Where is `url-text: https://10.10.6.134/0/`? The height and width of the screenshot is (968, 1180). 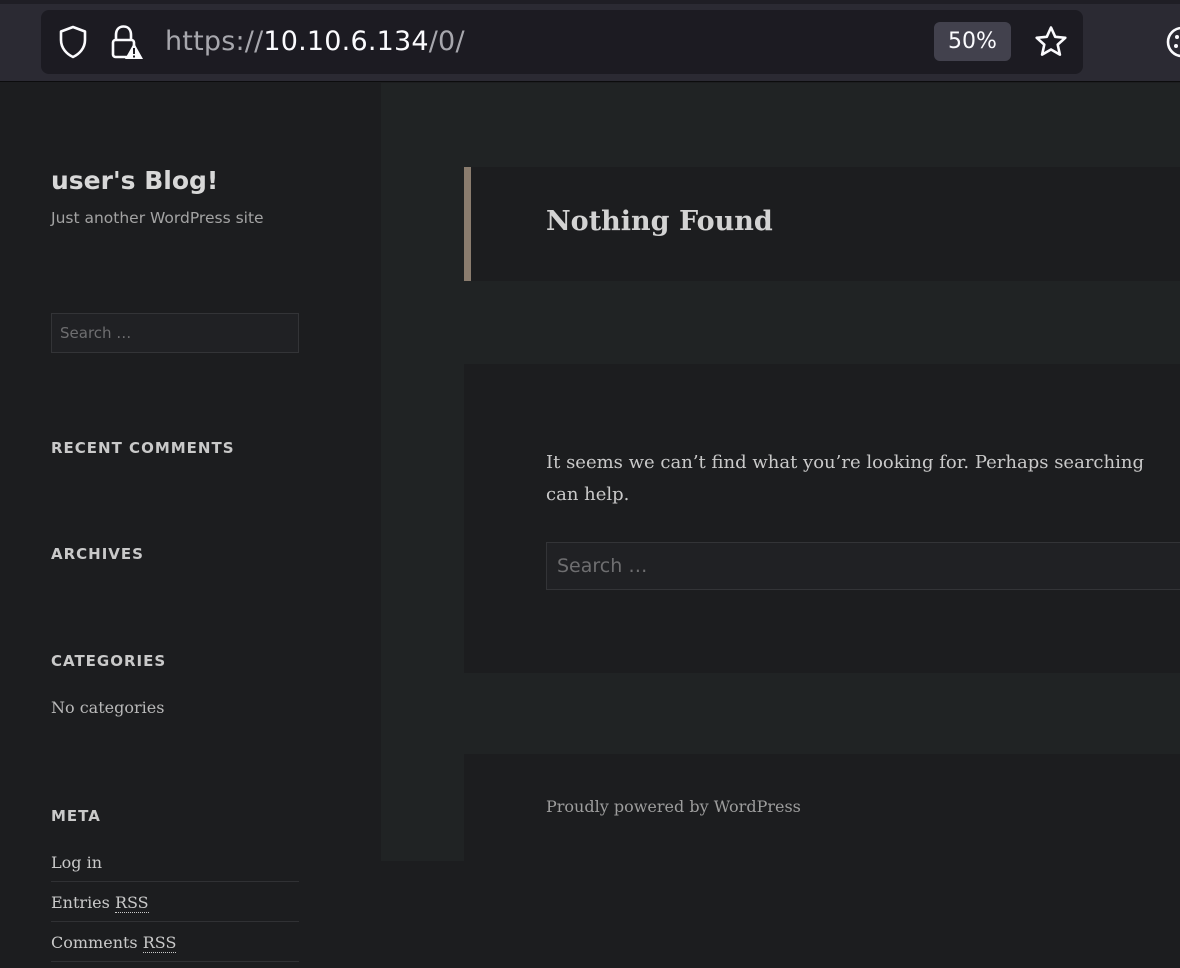
url-text: https://10.10.6.134/0/ is located at coordinates (315, 42).